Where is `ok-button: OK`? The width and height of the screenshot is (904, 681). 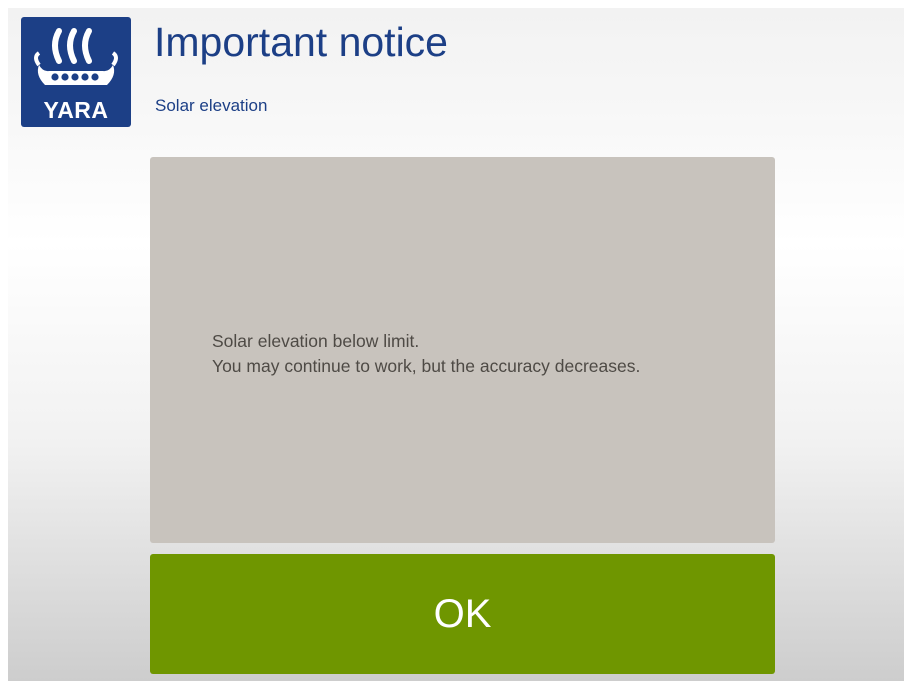 ok-button: OK is located at coordinates (462, 614).